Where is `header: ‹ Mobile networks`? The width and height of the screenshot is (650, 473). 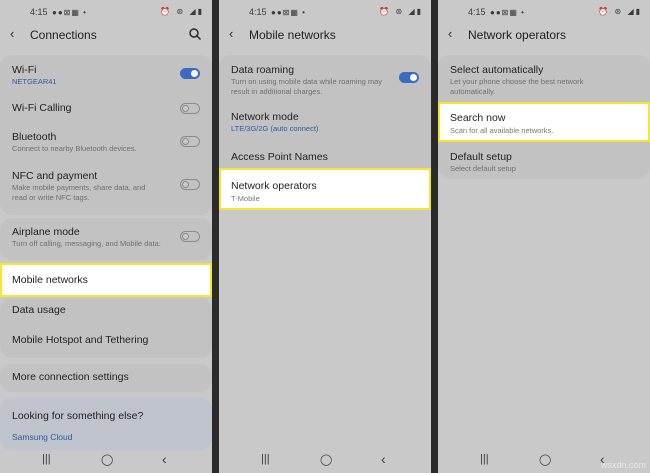 header: ‹ Mobile networks is located at coordinates (325, 35).